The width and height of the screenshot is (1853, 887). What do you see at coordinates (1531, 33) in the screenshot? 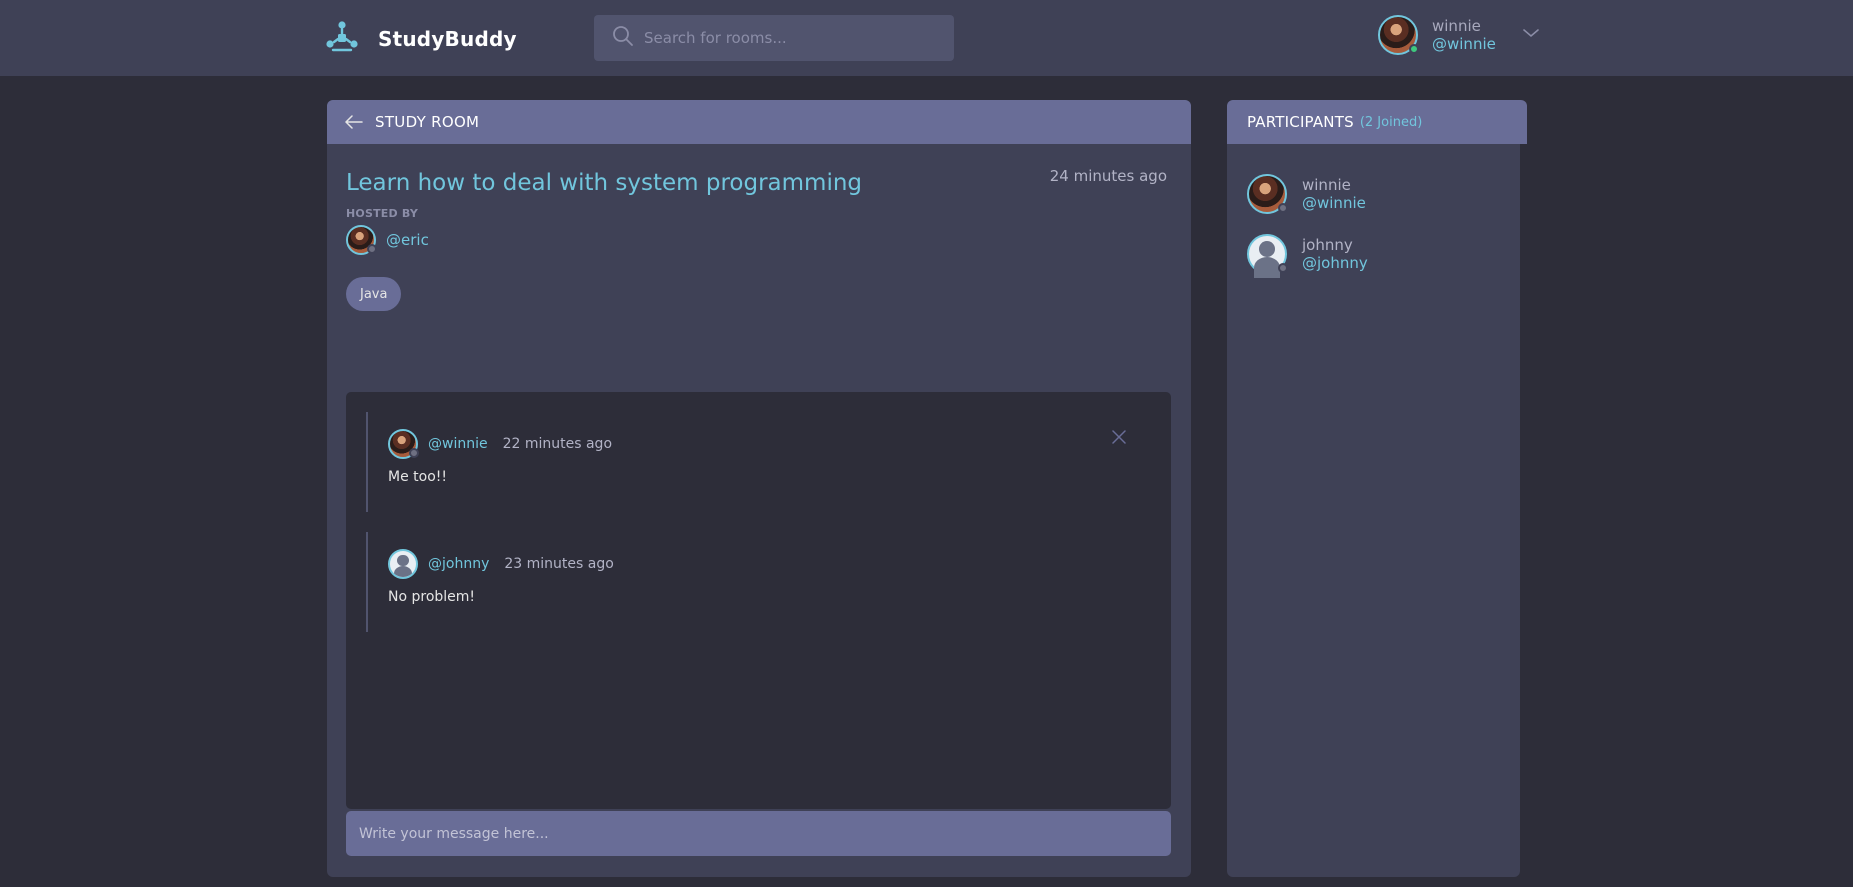
I see `chevron-down-icon` at bounding box center [1531, 33].